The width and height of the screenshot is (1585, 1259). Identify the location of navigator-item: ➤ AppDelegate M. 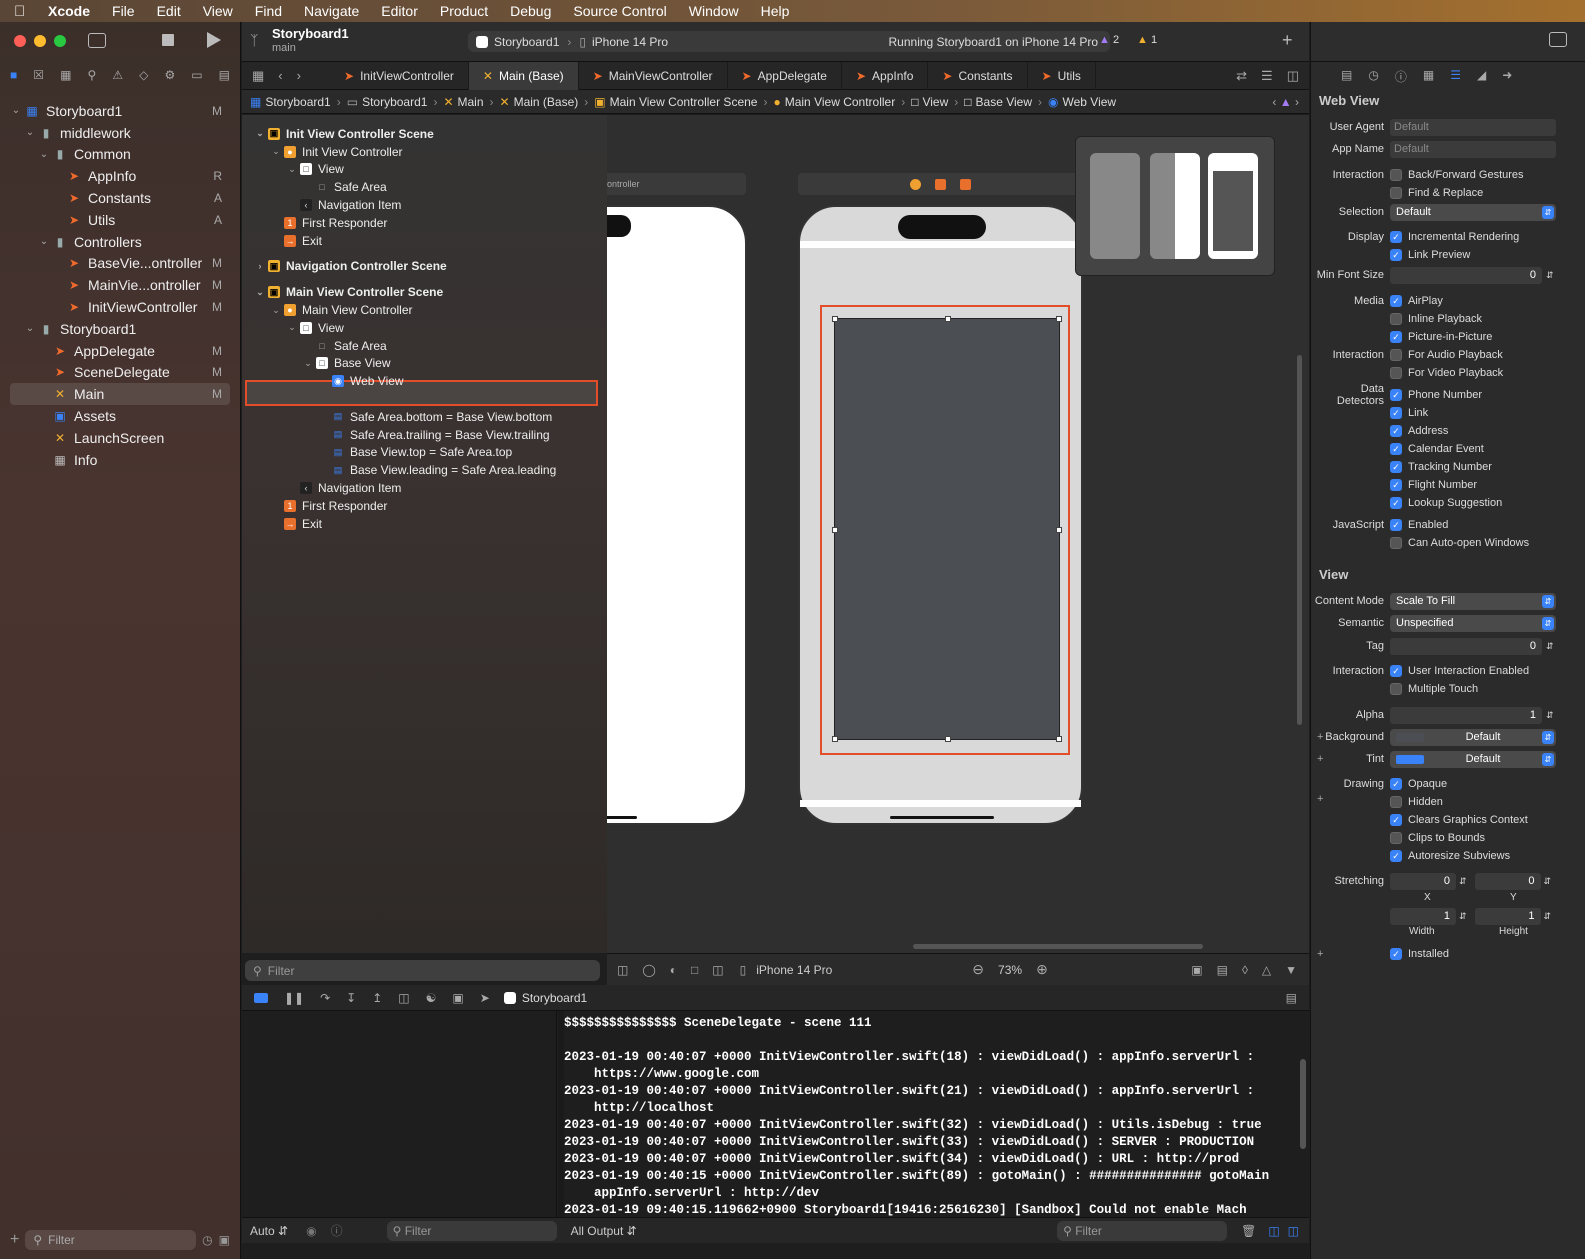
(120, 351).